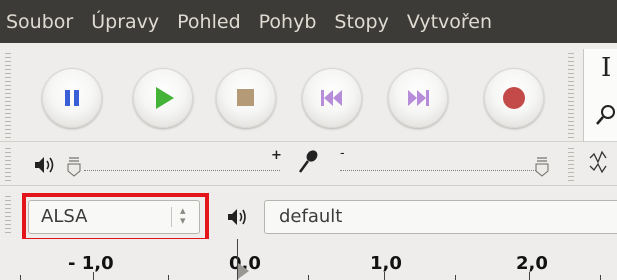 Image resolution: width=617 pixels, height=280 pixels. What do you see at coordinates (532, 263) in the screenshot?
I see `ruler-label: 2,0` at bounding box center [532, 263].